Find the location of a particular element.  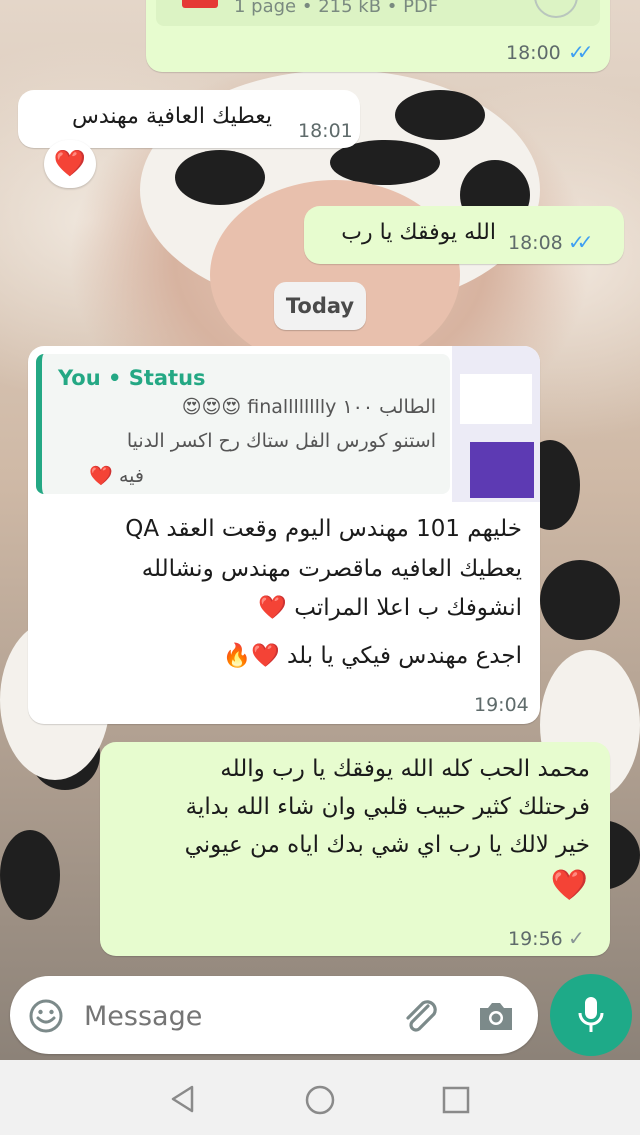

outgoing-message: الله يوفقك يا رب 18:08 ✓✓ is located at coordinates (464, 235).